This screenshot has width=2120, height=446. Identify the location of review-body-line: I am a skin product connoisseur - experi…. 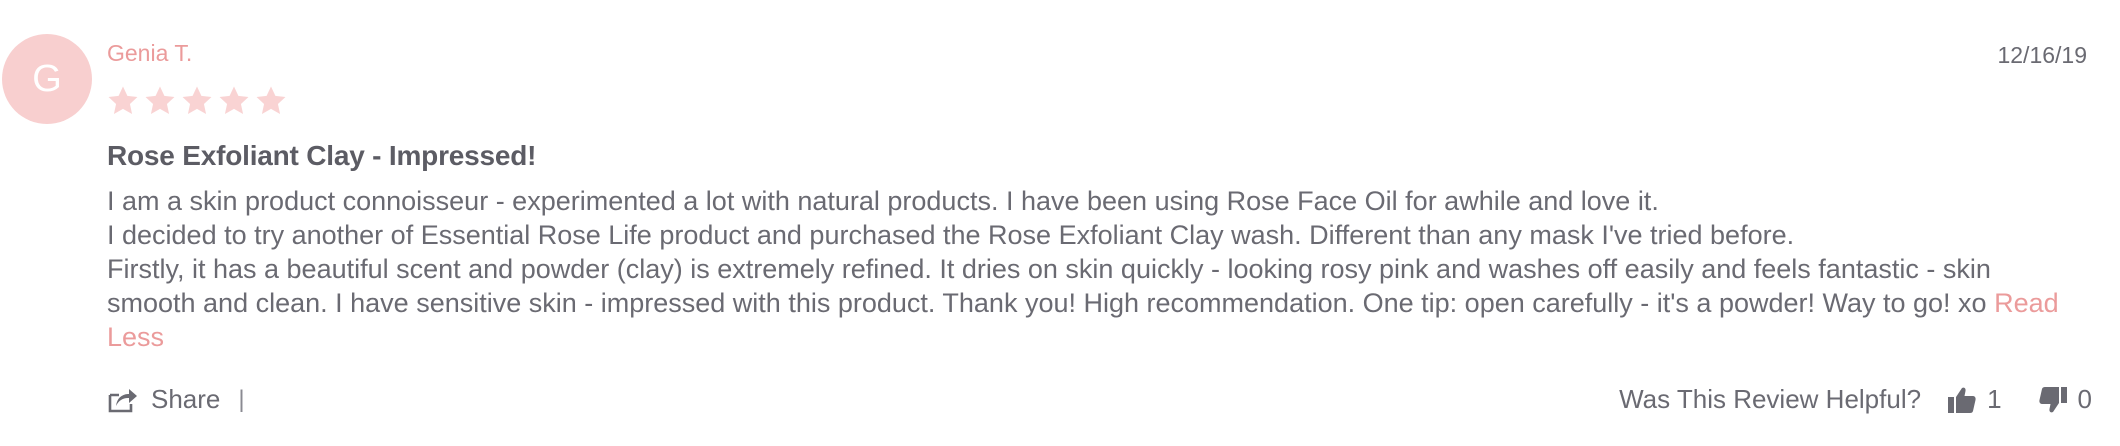
(883, 201).